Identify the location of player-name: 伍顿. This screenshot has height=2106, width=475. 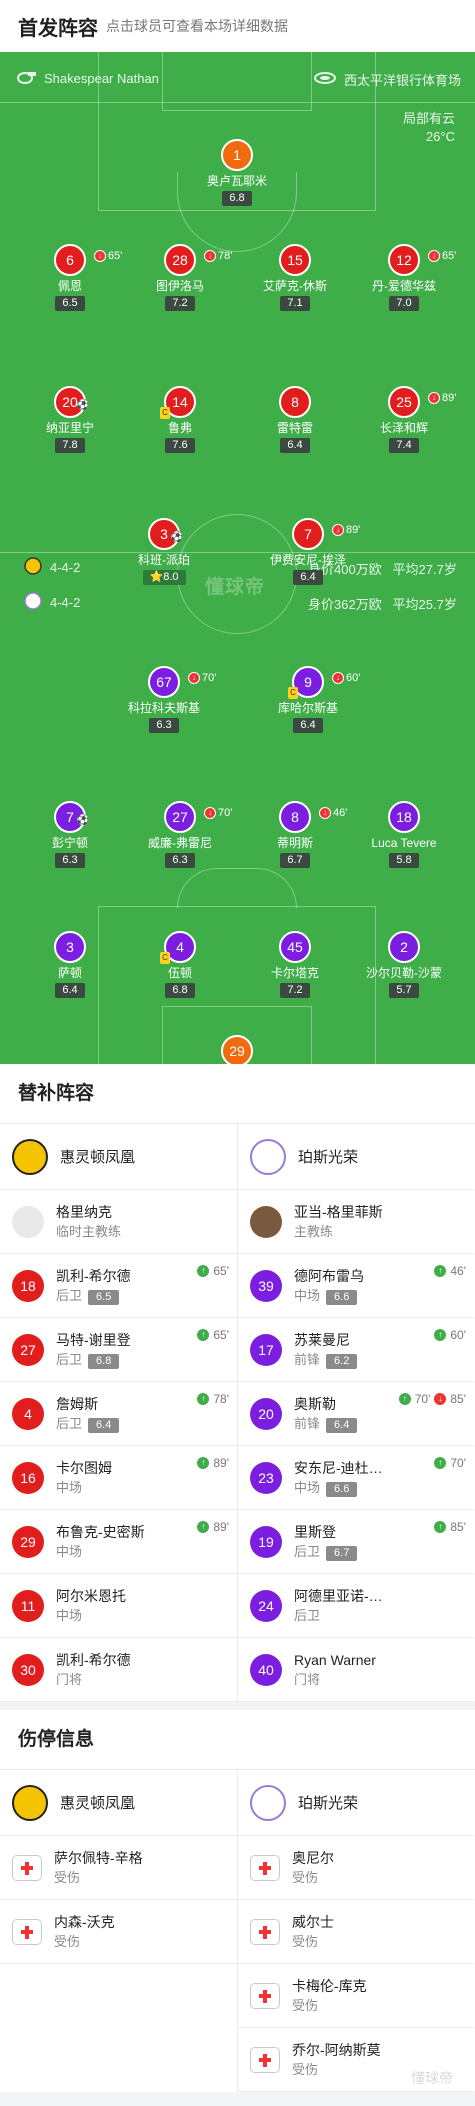
(179, 973).